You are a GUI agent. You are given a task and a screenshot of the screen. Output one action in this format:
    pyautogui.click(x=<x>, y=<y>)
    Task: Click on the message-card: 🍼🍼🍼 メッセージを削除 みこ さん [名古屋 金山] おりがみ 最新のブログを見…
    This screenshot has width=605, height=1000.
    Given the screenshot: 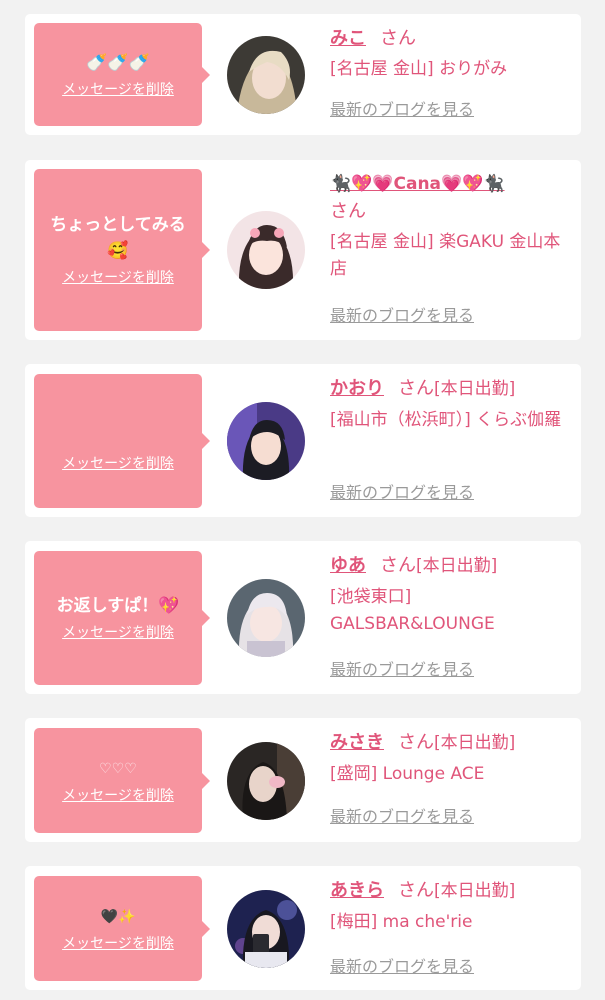 What is the action you would take?
    pyautogui.click(x=303, y=74)
    